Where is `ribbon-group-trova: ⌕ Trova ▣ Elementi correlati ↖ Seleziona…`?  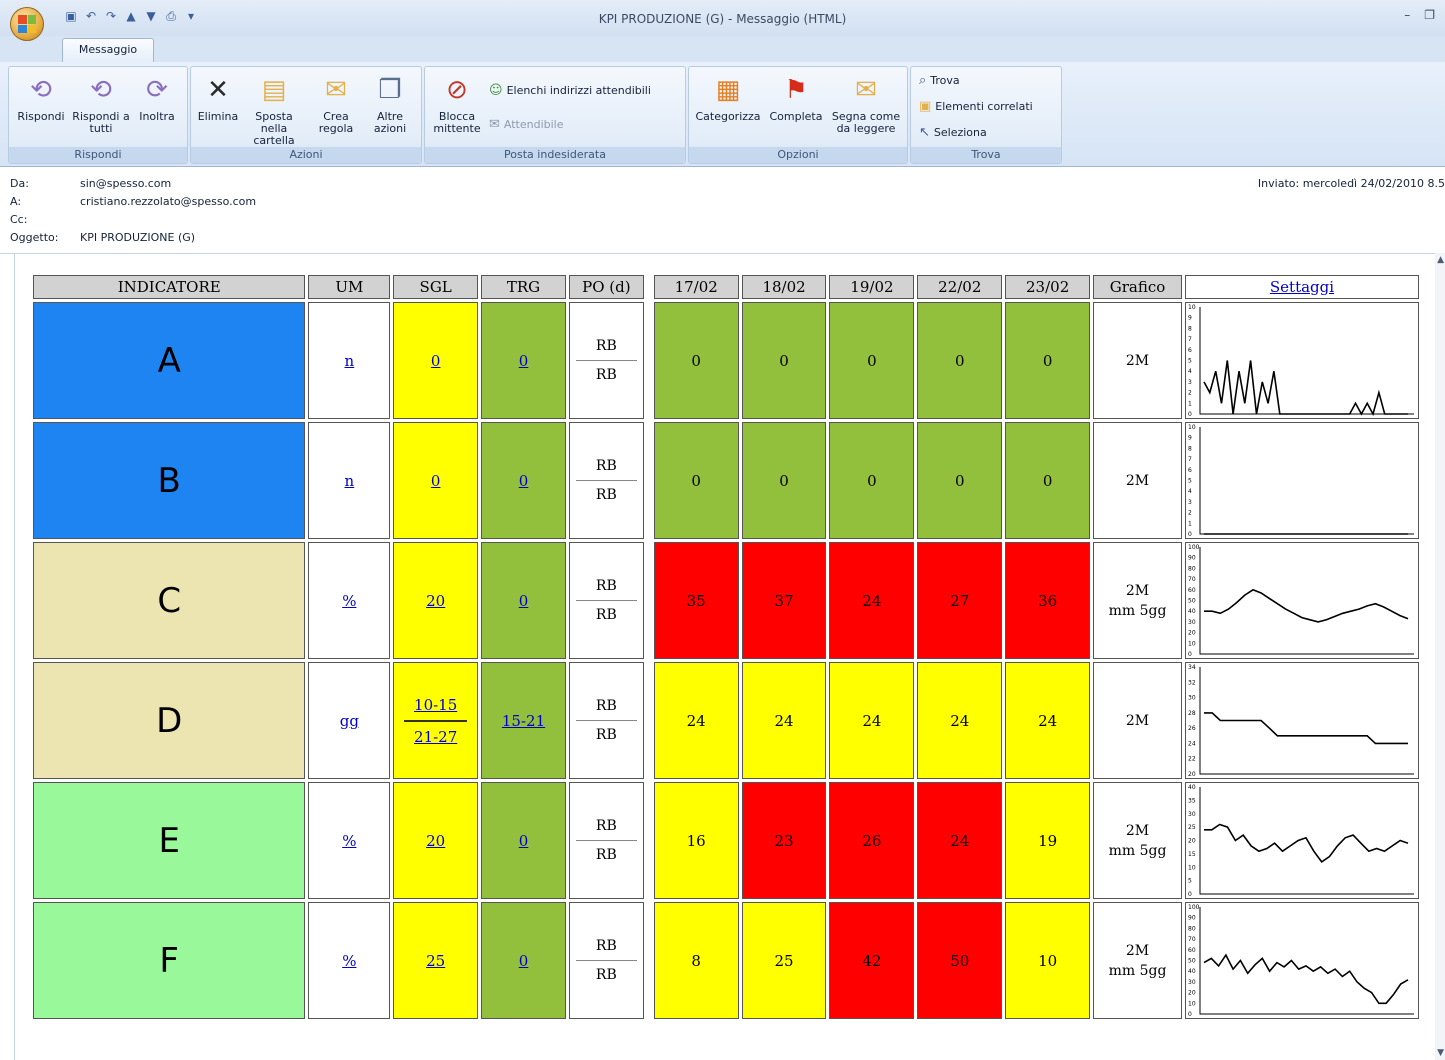
ribbon-group-trova: ⌕ Trova ▣ Elementi correlati ↖ Seleziona… is located at coordinates (986, 115).